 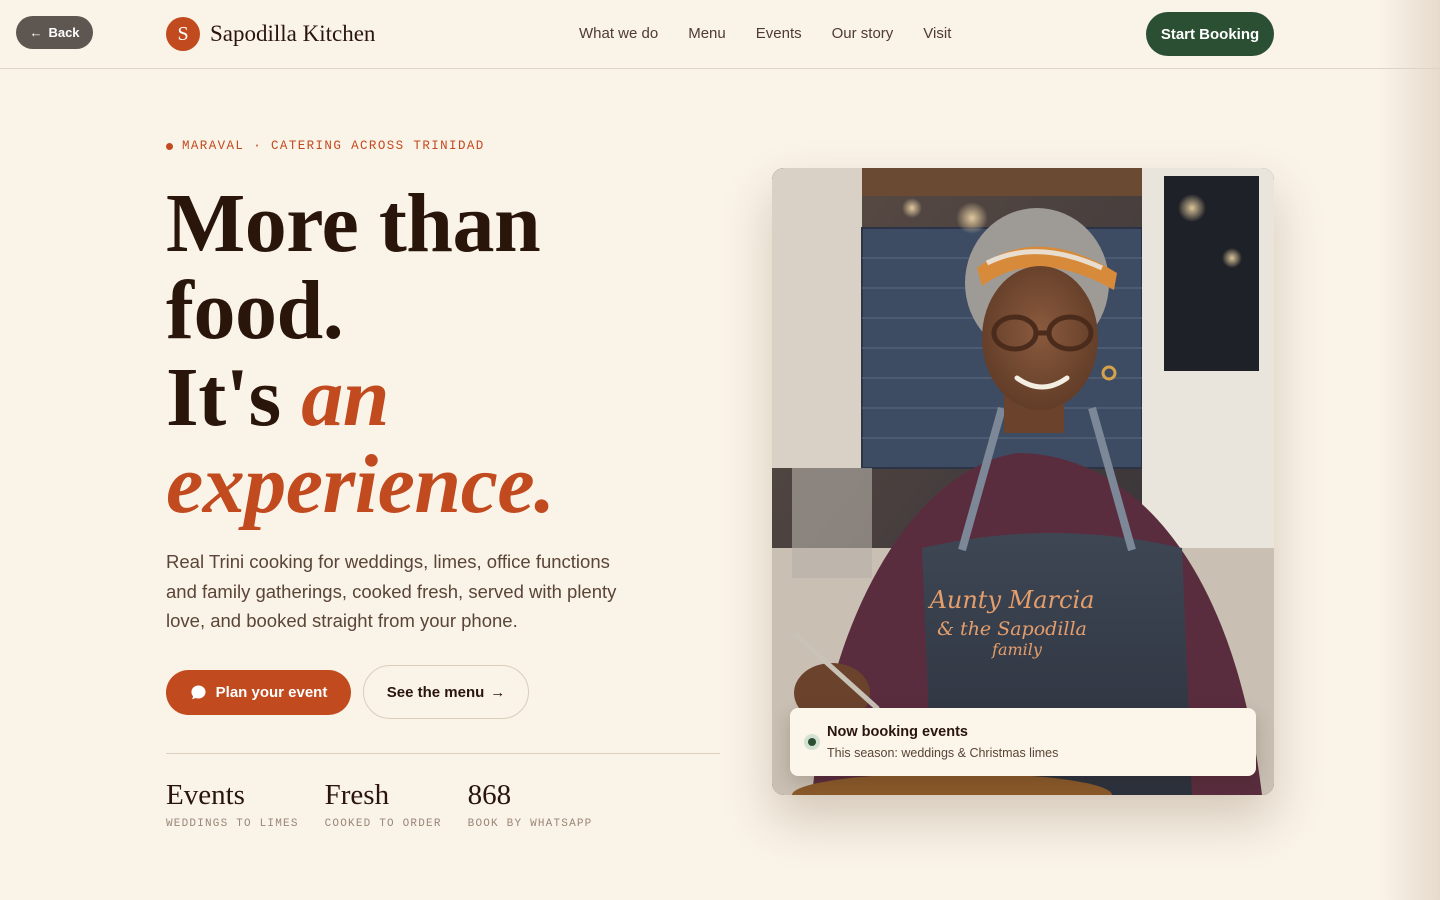 I want to click on stat-fresh: Fresh COOKED TO ORDER, so click(x=383, y=804).